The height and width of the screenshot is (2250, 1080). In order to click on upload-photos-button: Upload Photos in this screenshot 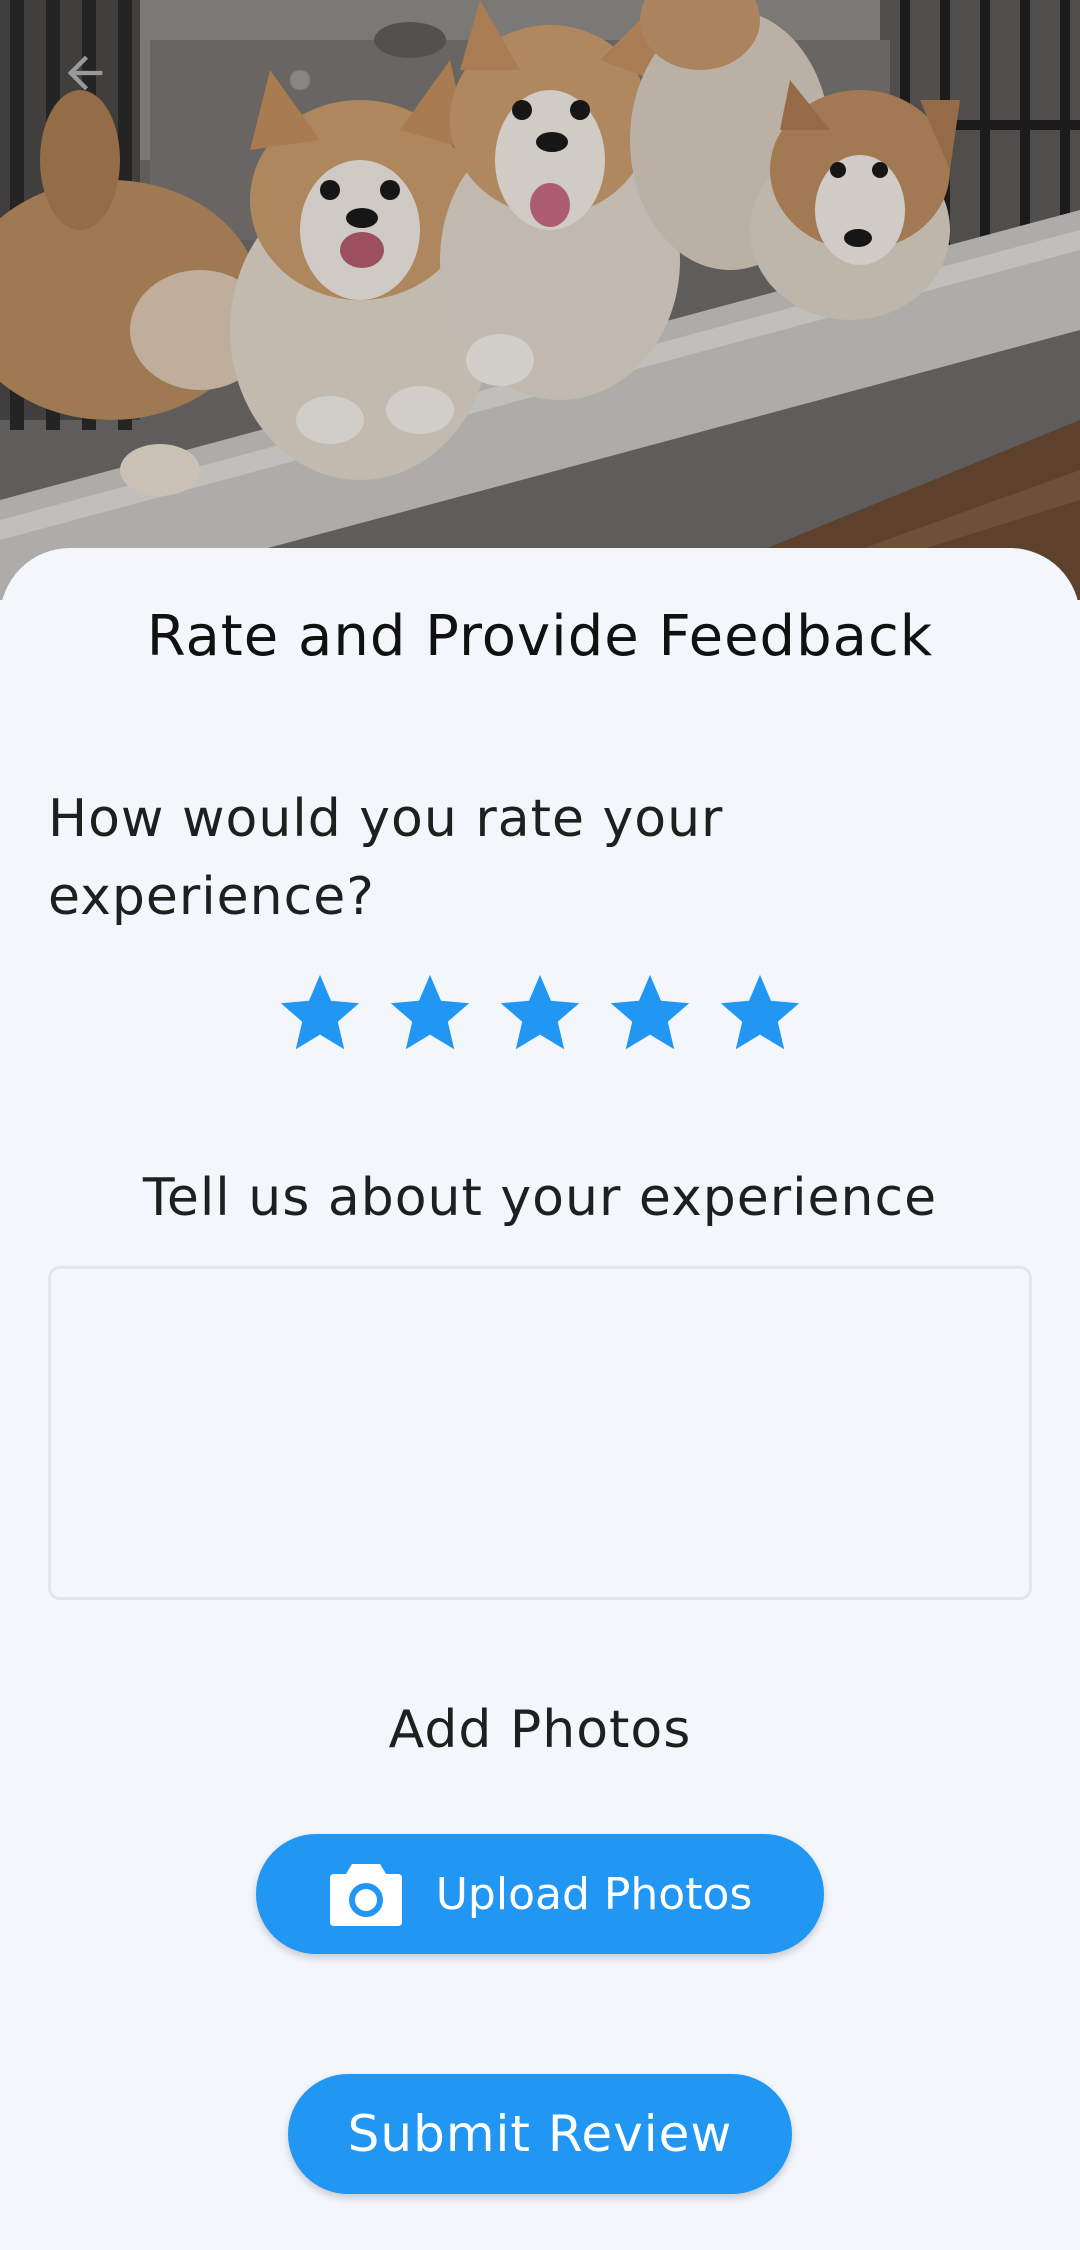, I will do `click(540, 1894)`.